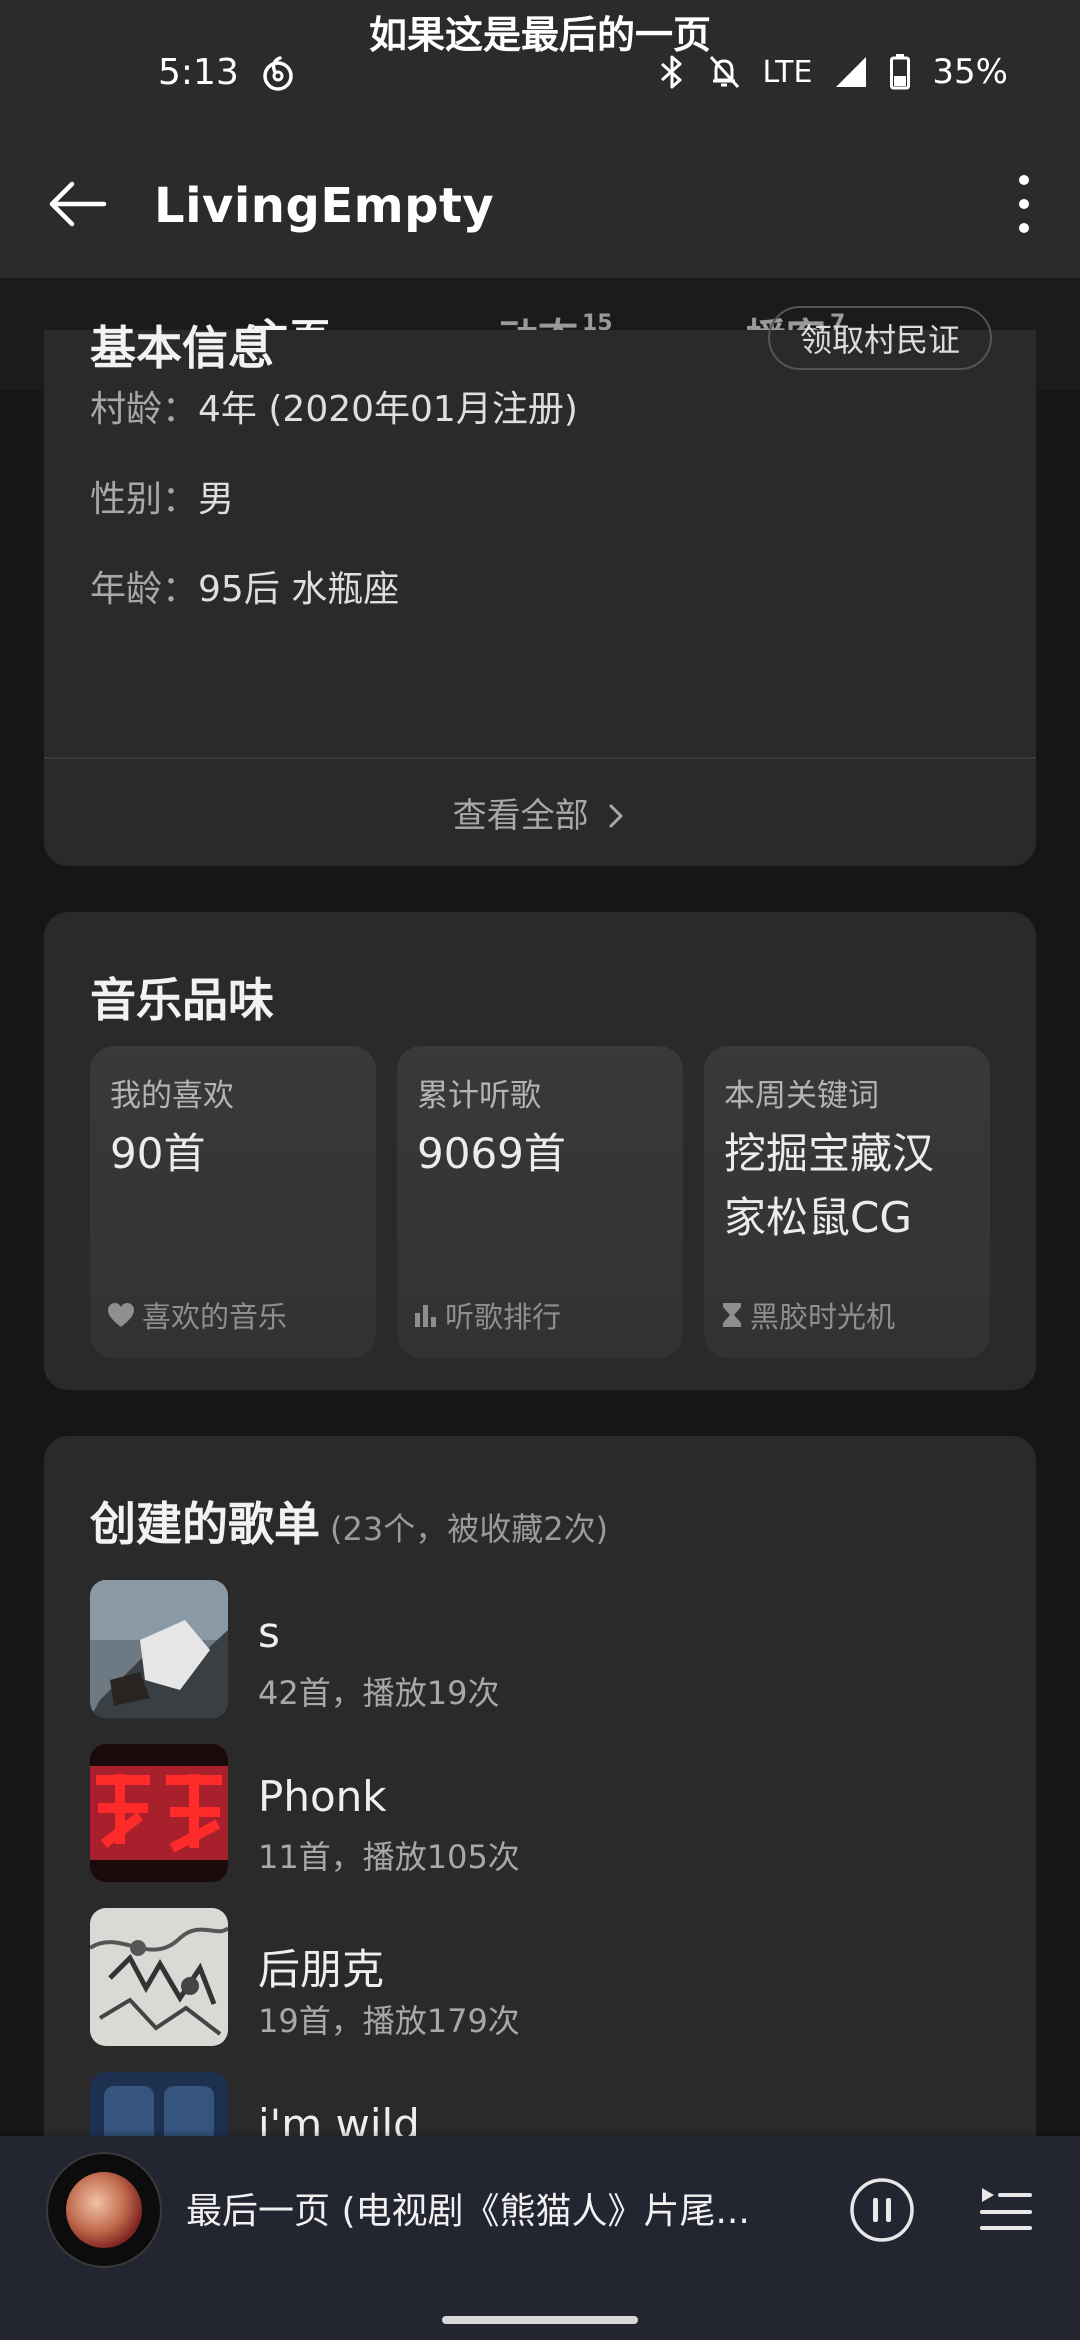 The height and width of the screenshot is (2340, 1080). I want to click on playlist-item: s 42首，播放19次, so click(540, 1650).